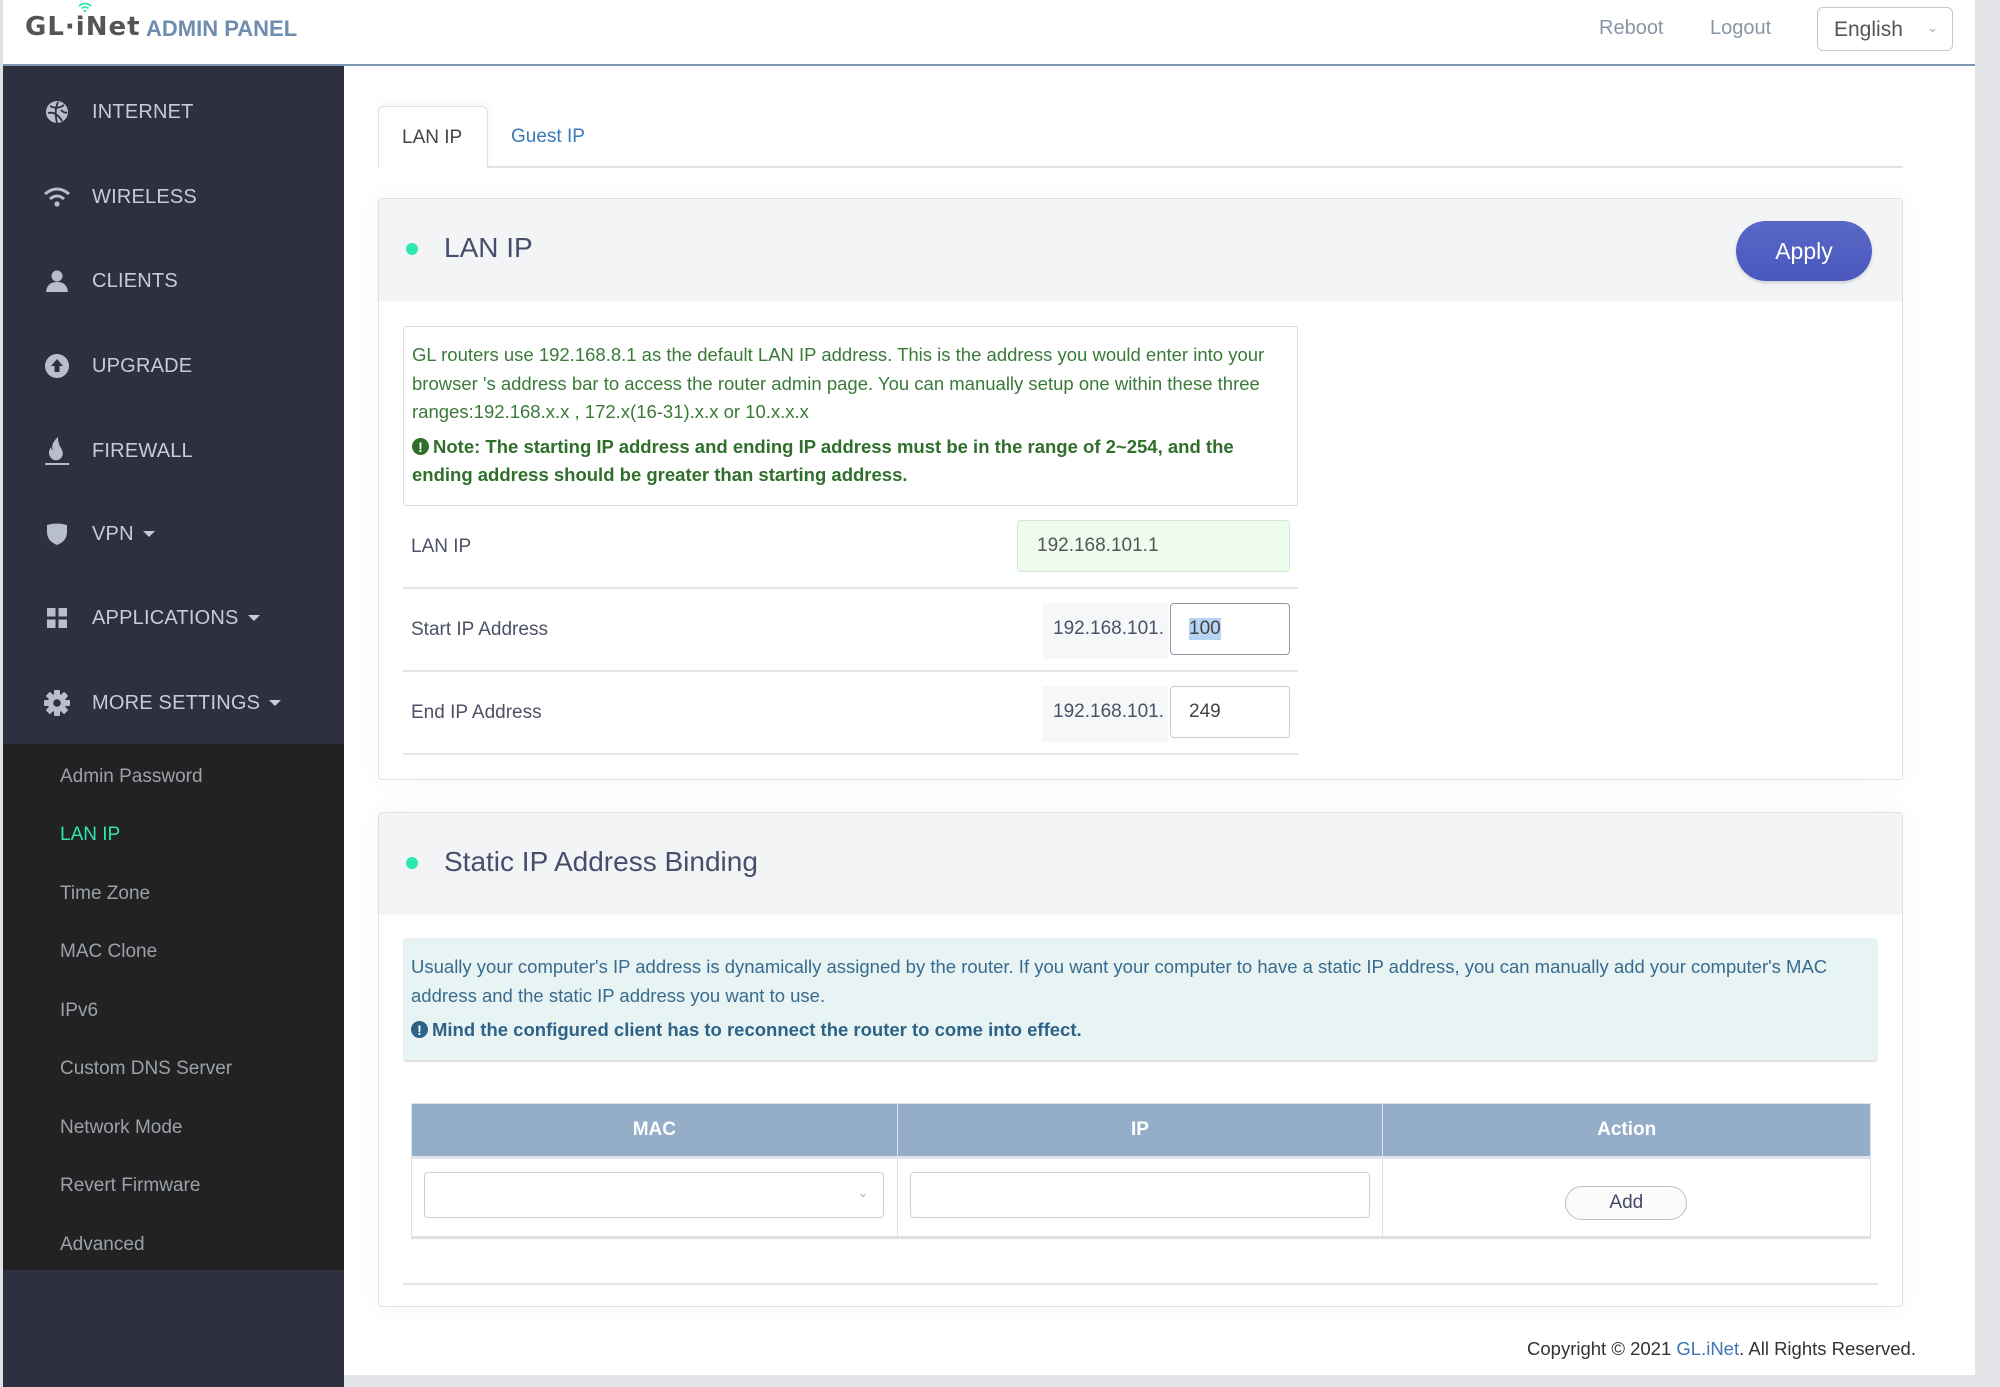 This screenshot has height=1387, width=2000. Describe the element at coordinates (1105, 714) in the screenshot. I see `end-ip-prefix: 192.168.101.` at that location.